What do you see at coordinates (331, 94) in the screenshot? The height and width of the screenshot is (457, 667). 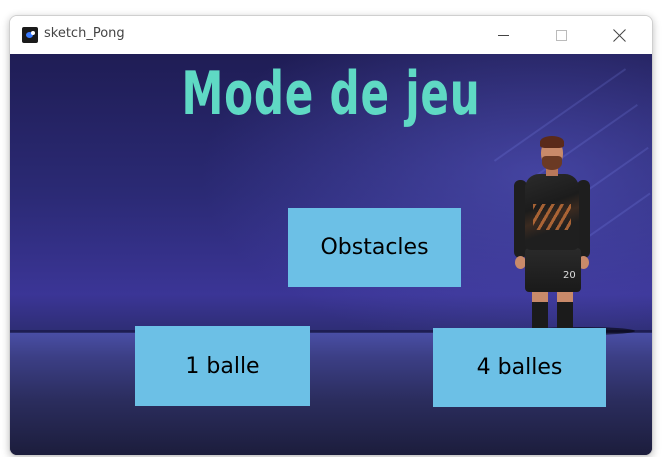 I see `mode-heading: Mode de jeu` at bounding box center [331, 94].